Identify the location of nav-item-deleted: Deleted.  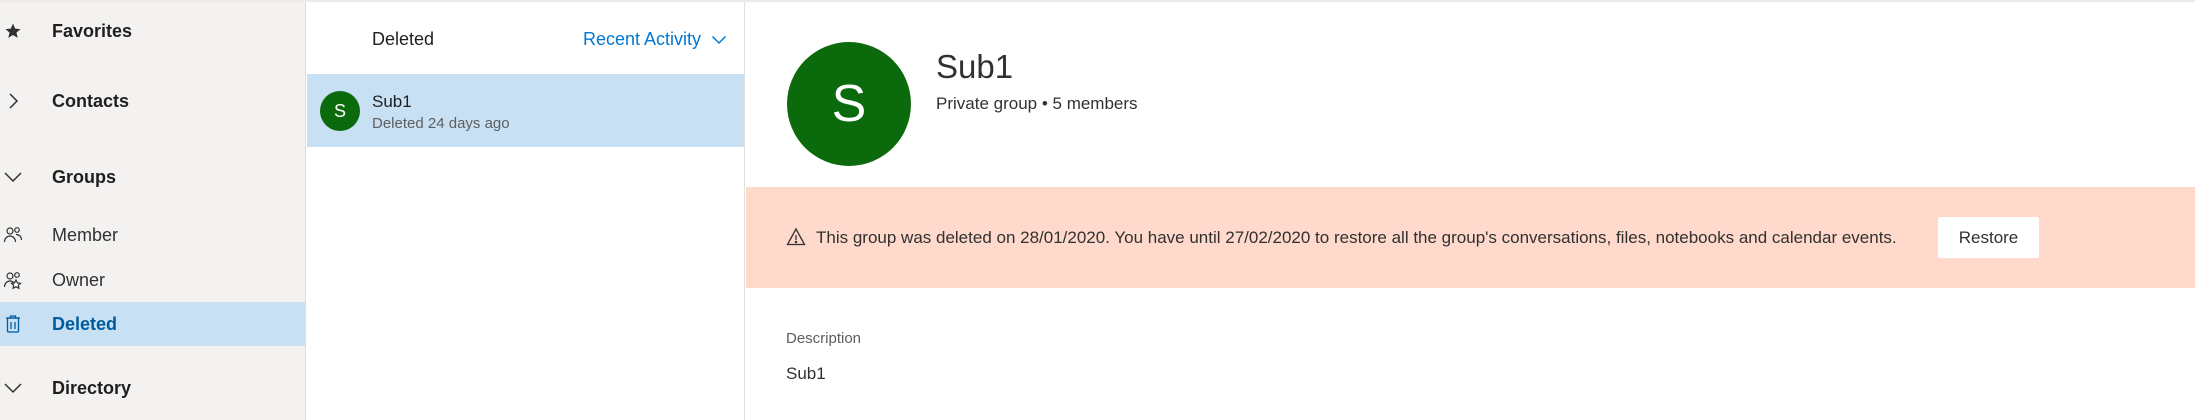
(152, 324).